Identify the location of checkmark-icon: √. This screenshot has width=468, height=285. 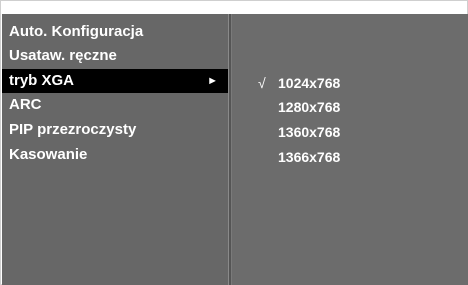
(262, 83).